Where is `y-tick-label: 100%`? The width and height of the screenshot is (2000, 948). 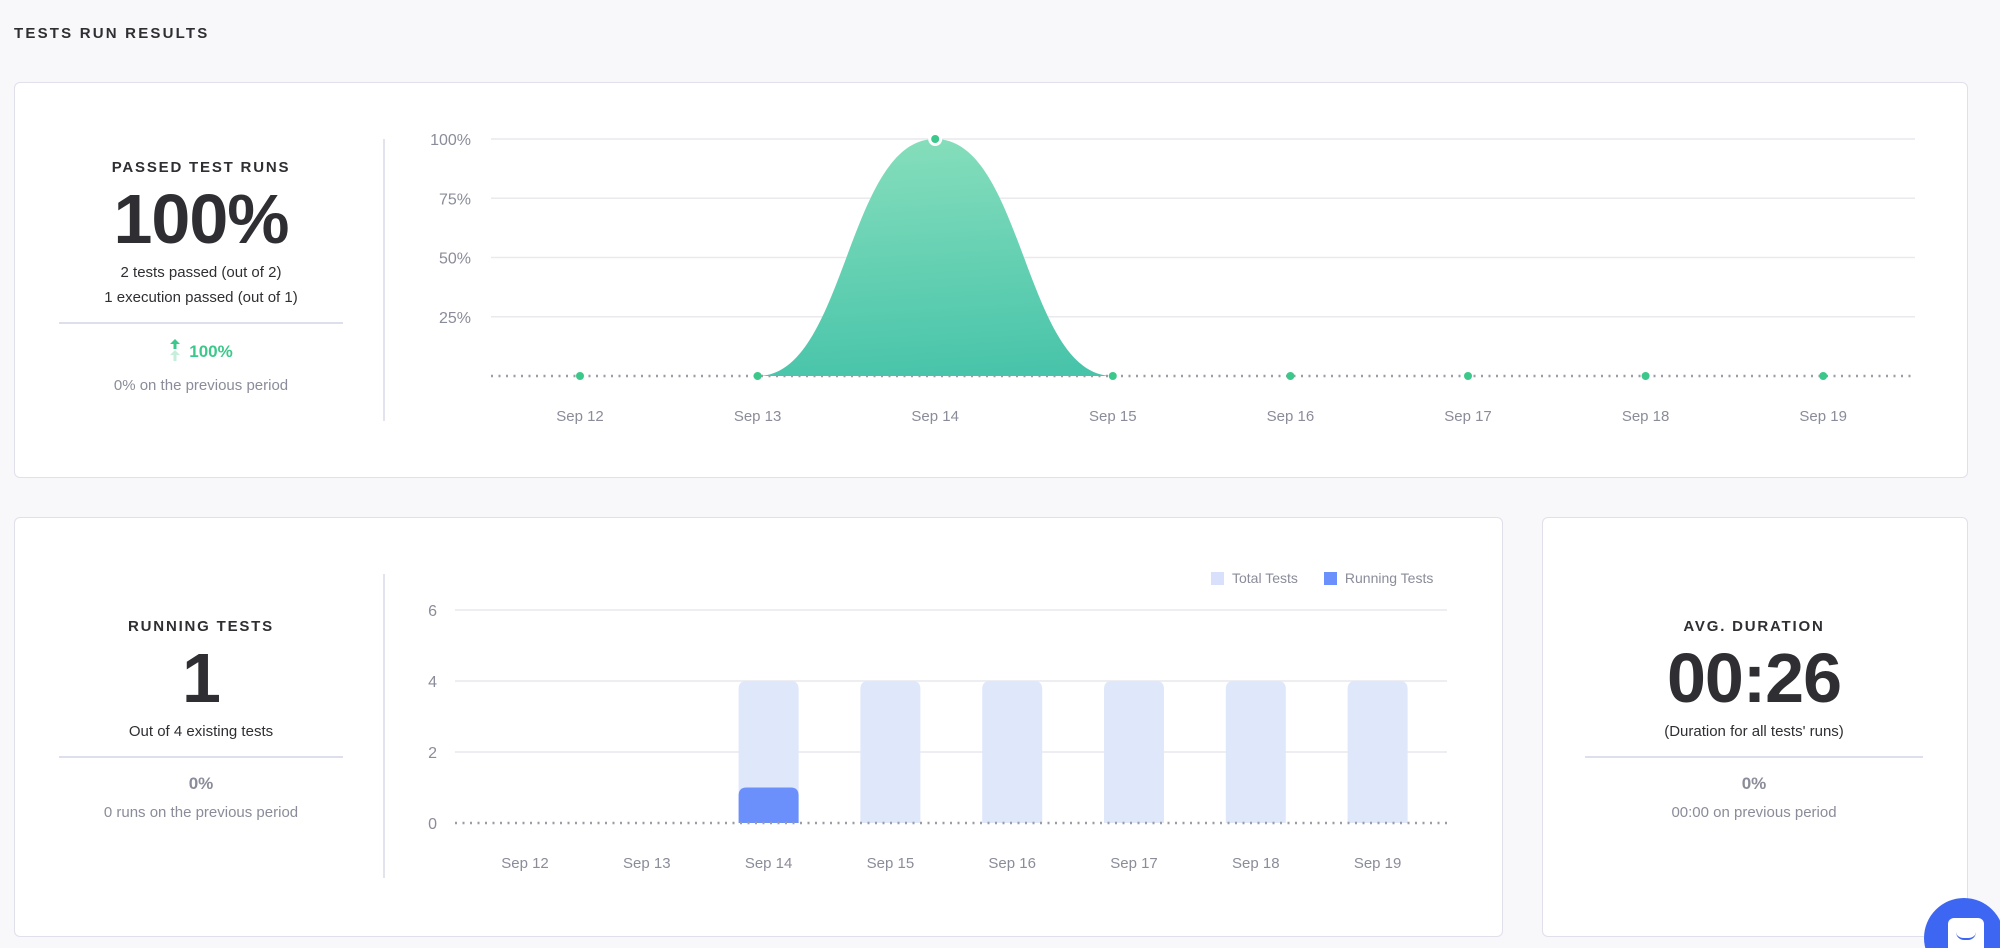
y-tick-label: 100% is located at coordinates (450, 140).